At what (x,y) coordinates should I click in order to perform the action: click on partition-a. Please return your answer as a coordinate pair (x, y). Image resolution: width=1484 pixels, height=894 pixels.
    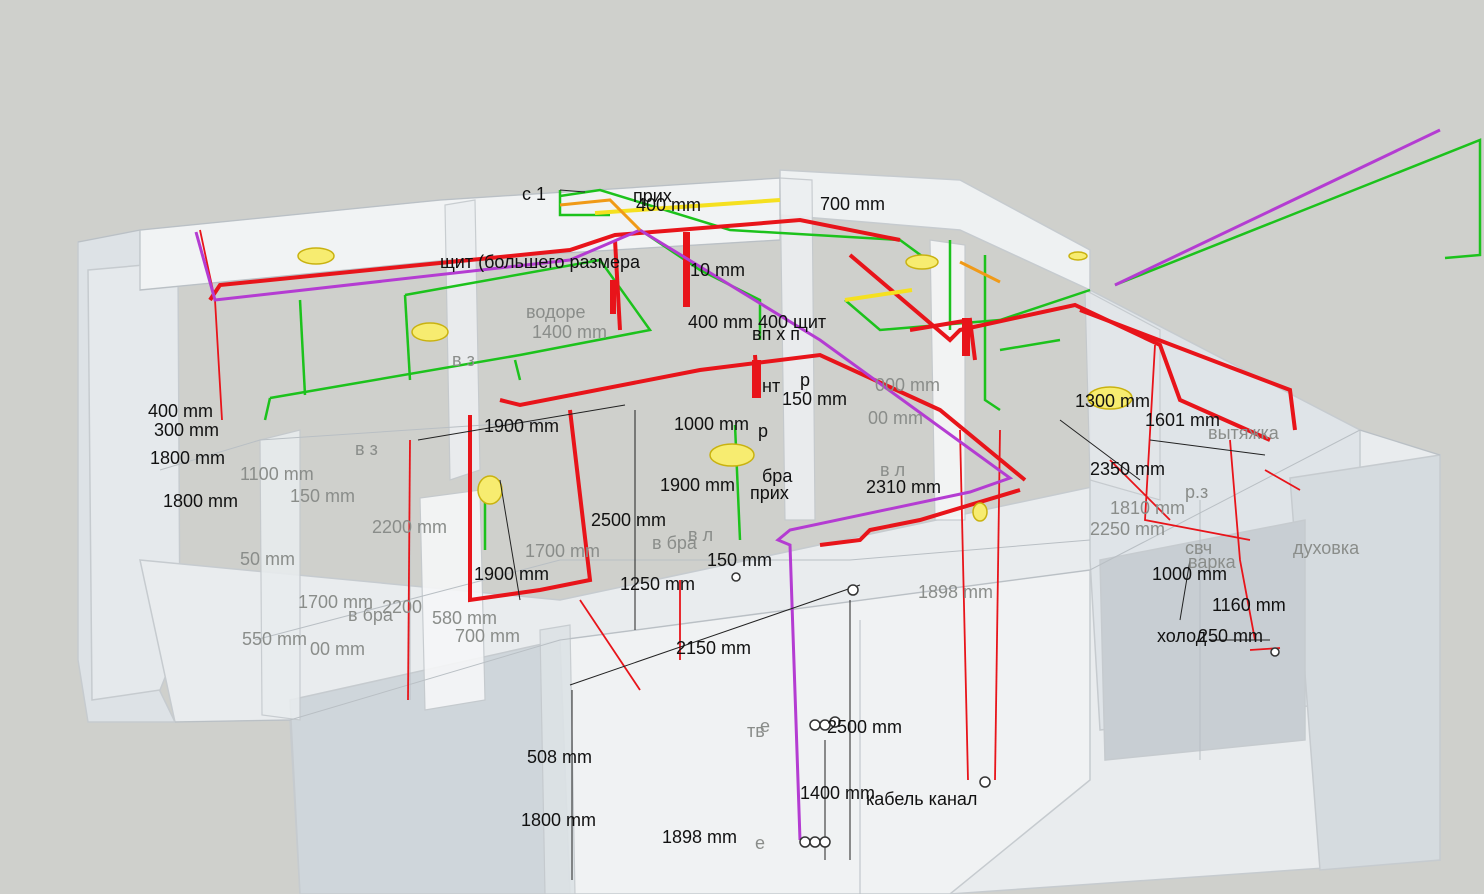
    Looking at the image, I should click on (462, 340).